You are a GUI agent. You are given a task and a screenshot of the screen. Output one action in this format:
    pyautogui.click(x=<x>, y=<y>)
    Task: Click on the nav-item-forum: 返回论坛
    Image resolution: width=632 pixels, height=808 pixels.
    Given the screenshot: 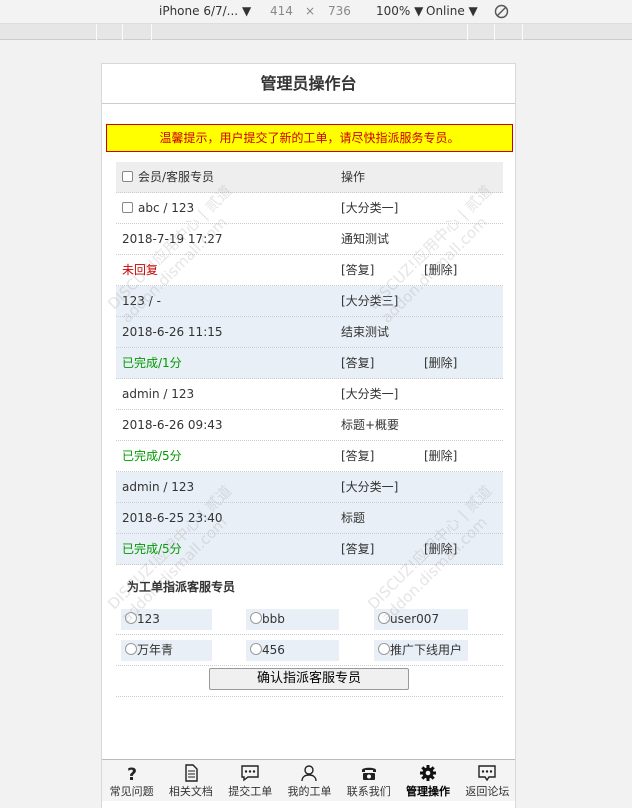 What is the action you would take?
    pyautogui.click(x=486, y=780)
    